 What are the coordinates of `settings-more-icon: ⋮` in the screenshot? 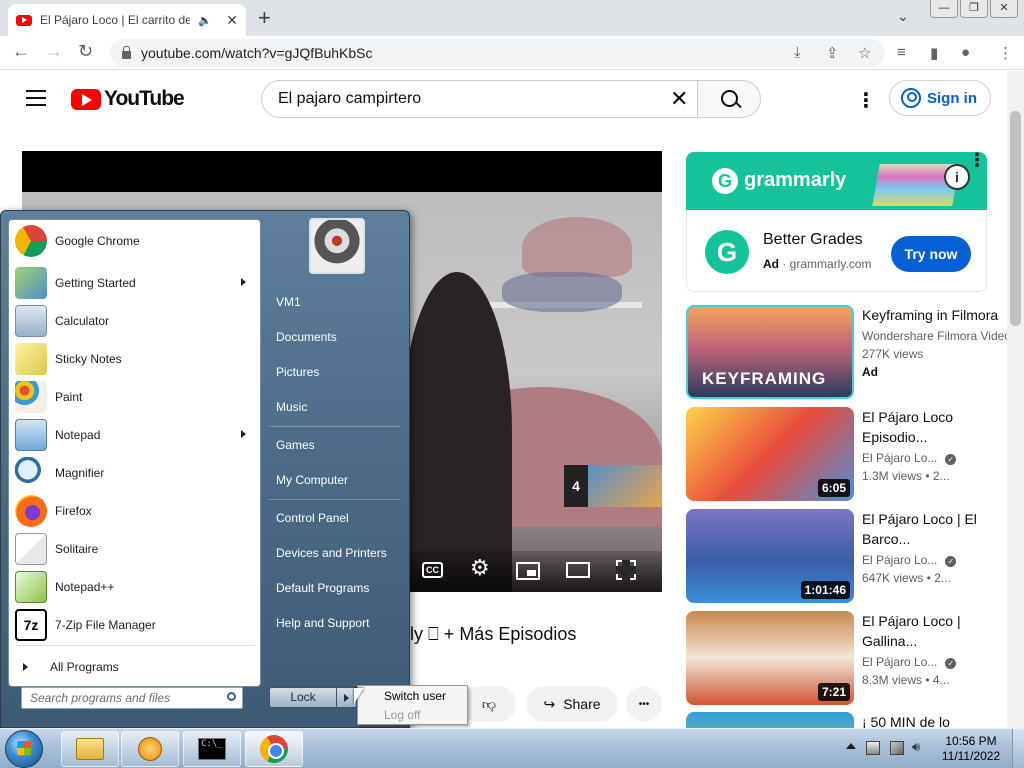 It's located at (866, 100).